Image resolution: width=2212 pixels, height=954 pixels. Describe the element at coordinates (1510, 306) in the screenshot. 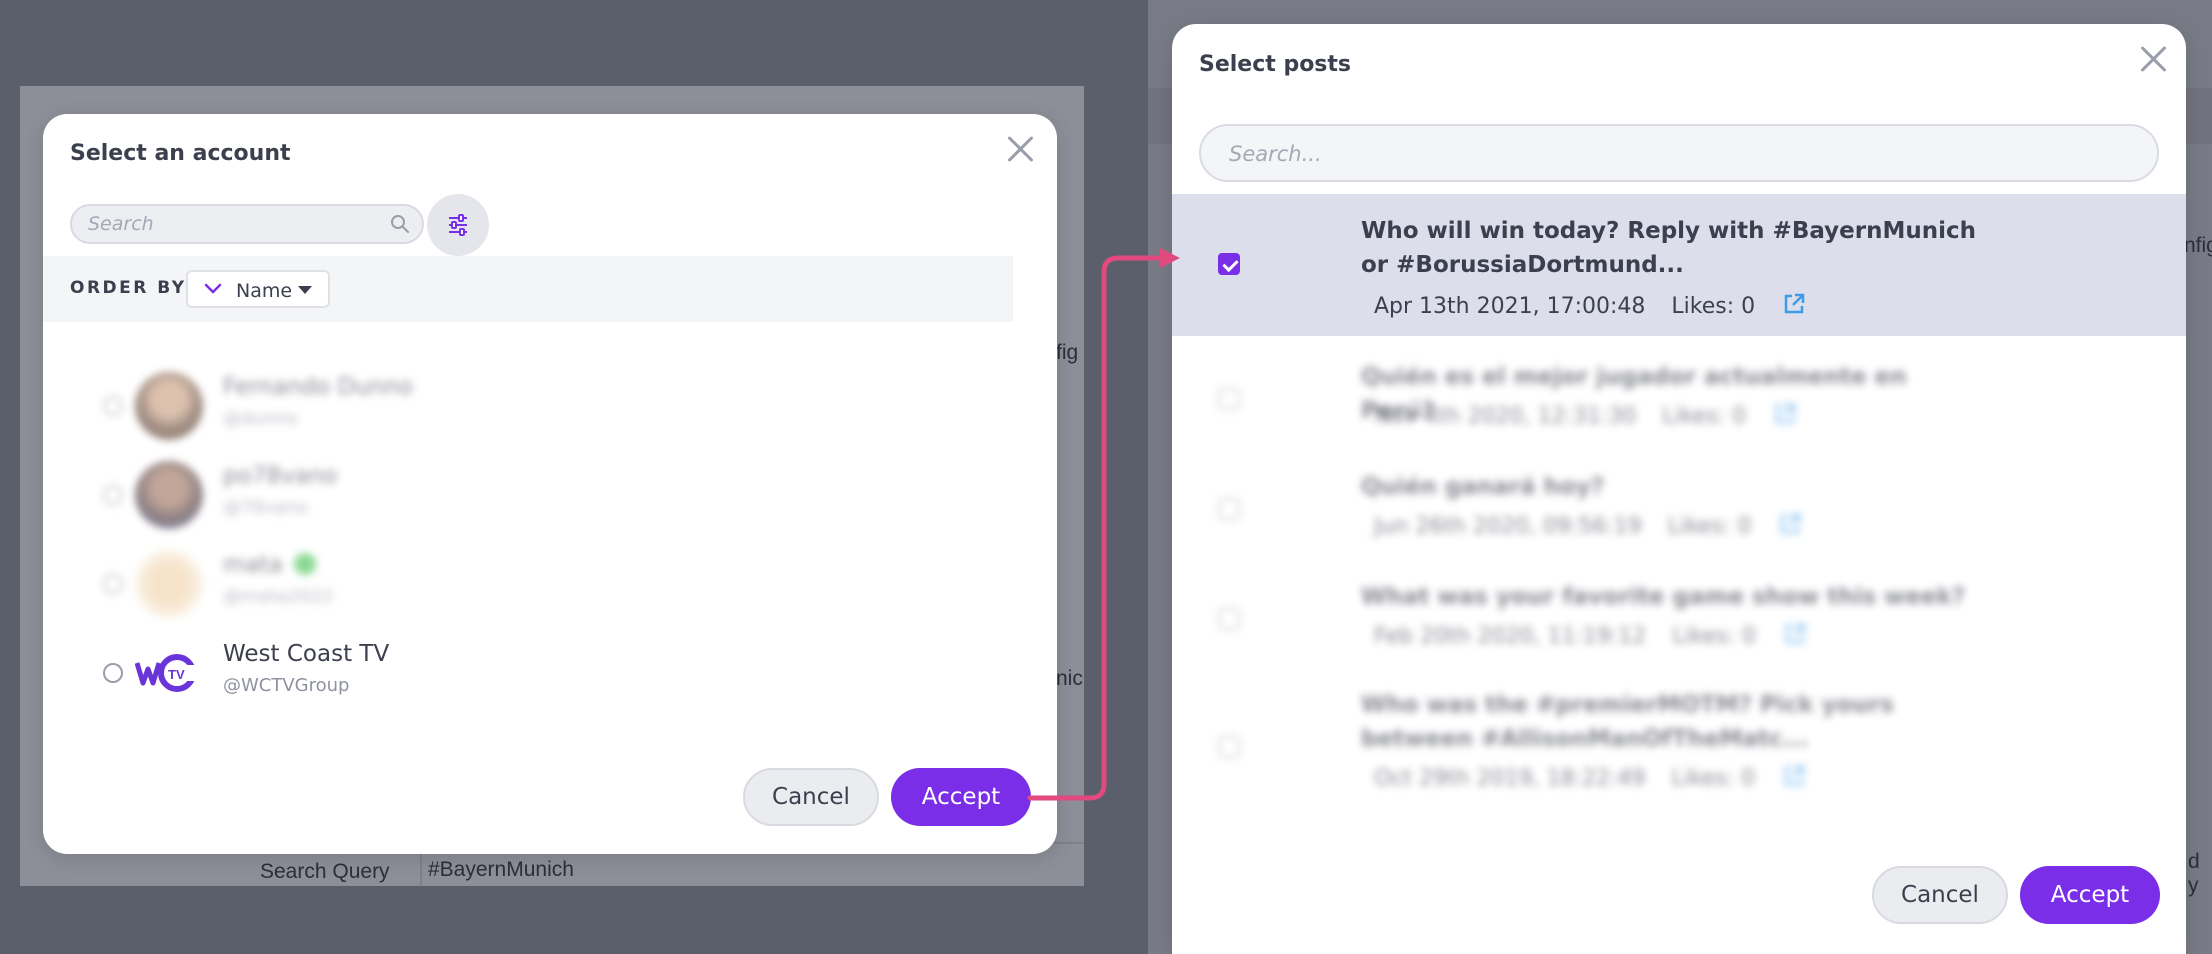

I see `post-date: Apr 13th 2021, 17:00:48` at that location.